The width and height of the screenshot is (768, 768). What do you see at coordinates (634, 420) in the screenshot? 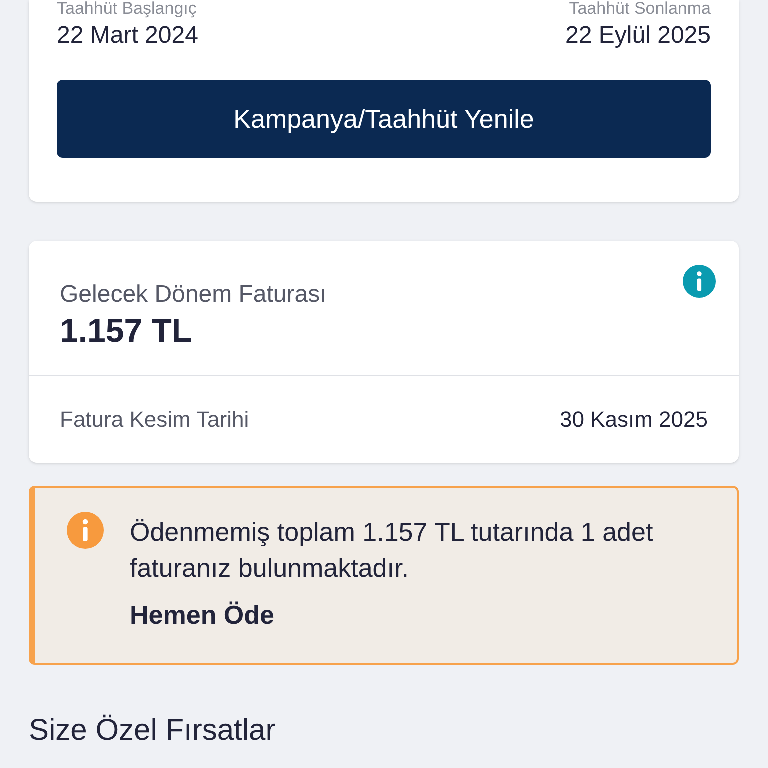
I see `cutoff-date: 30 Kasım 2025` at bounding box center [634, 420].